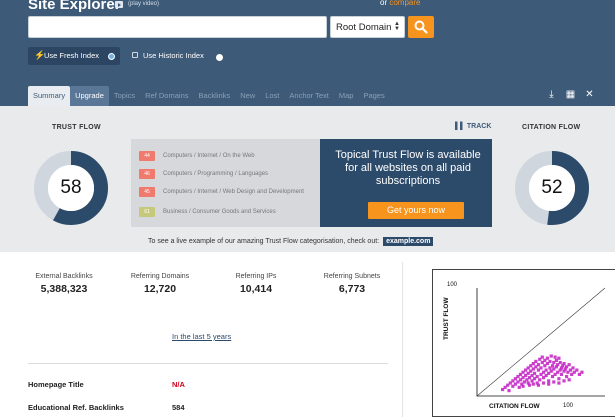 The height and width of the screenshot is (417, 615). Describe the element at coordinates (160, 289) in the screenshot. I see `stat-value: 12,720` at that location.